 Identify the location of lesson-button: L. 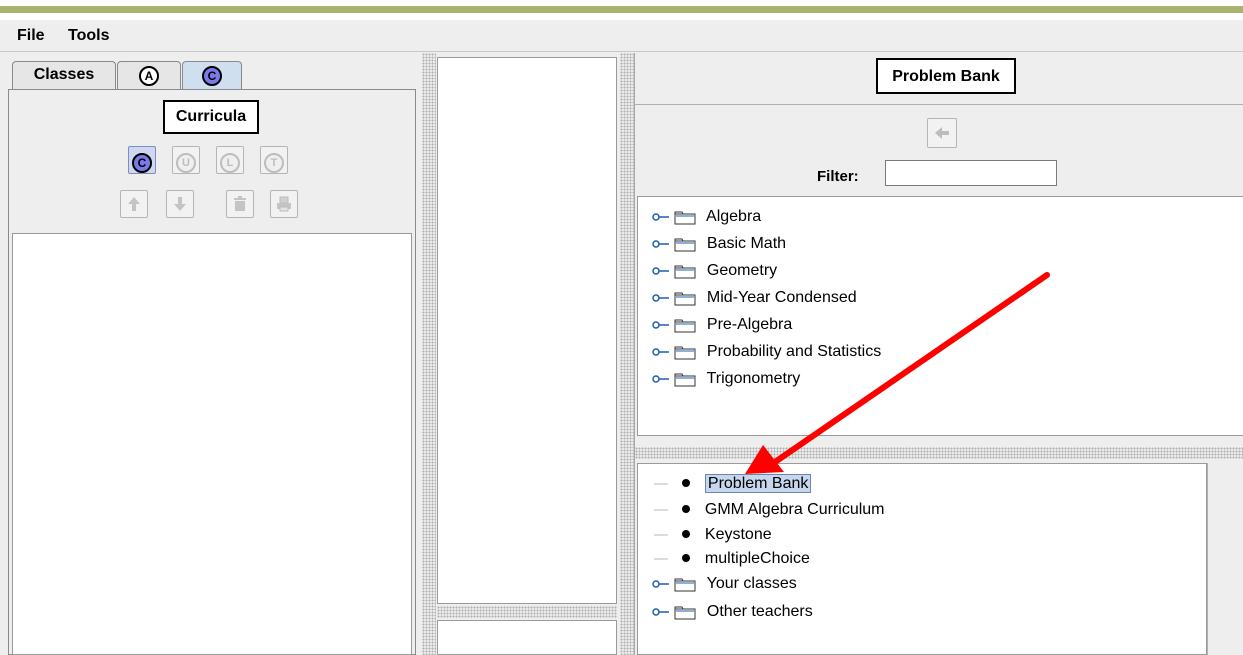
(230, 160).